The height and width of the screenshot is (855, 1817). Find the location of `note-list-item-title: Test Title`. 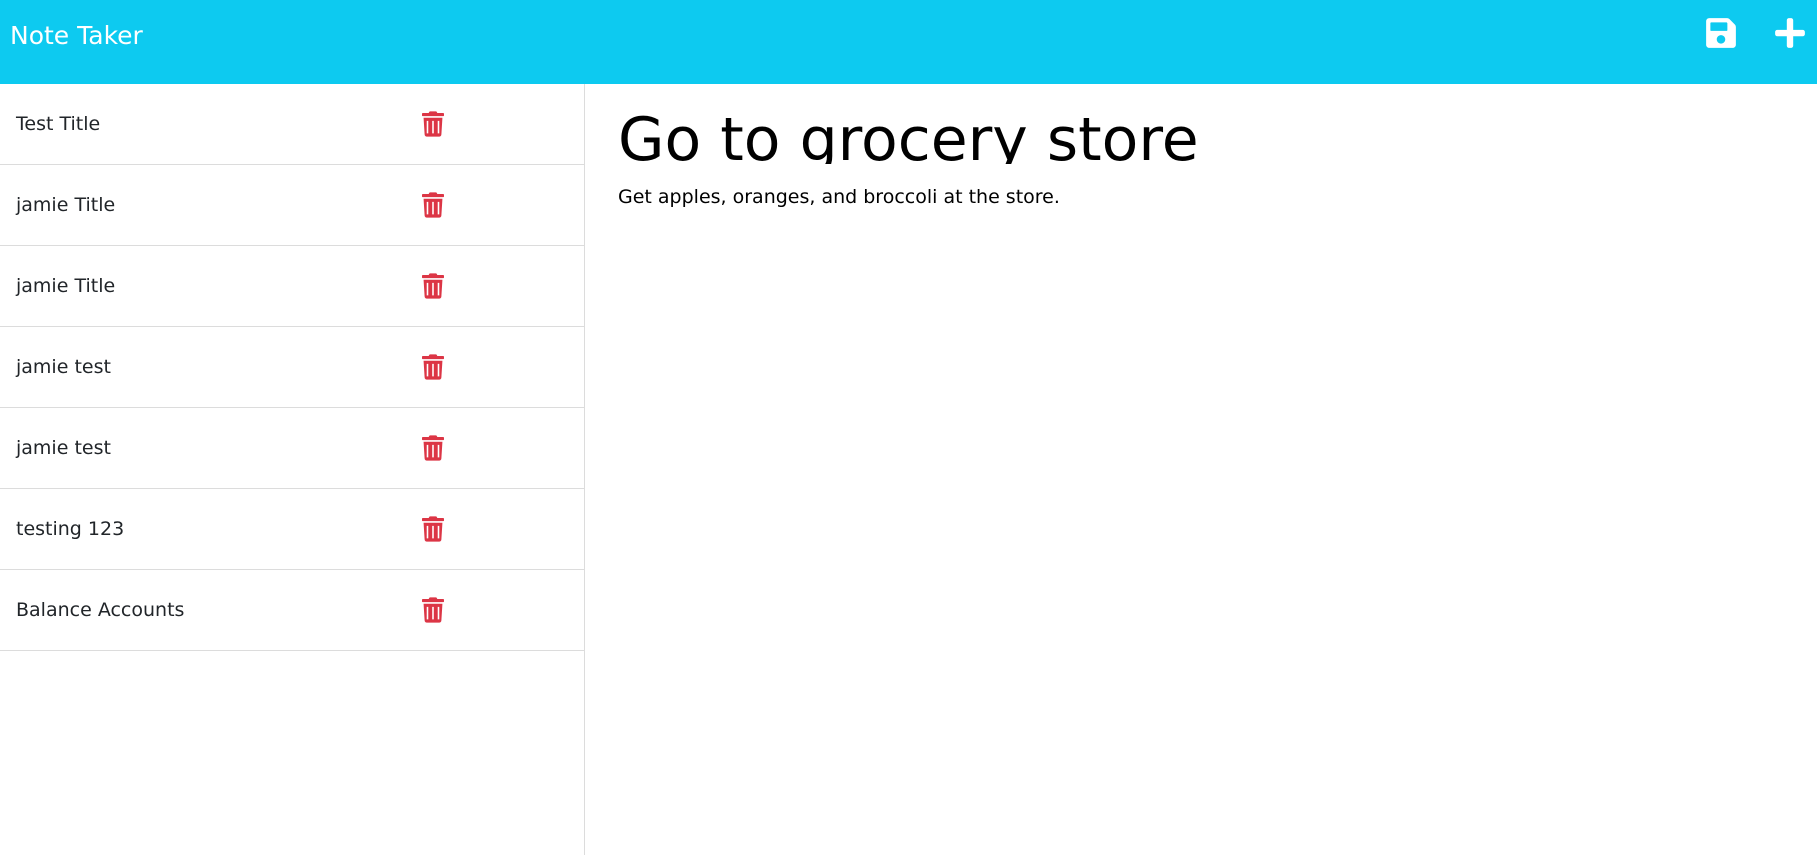

note-list-item-title: Test Title is located at coordinates (58, 124).